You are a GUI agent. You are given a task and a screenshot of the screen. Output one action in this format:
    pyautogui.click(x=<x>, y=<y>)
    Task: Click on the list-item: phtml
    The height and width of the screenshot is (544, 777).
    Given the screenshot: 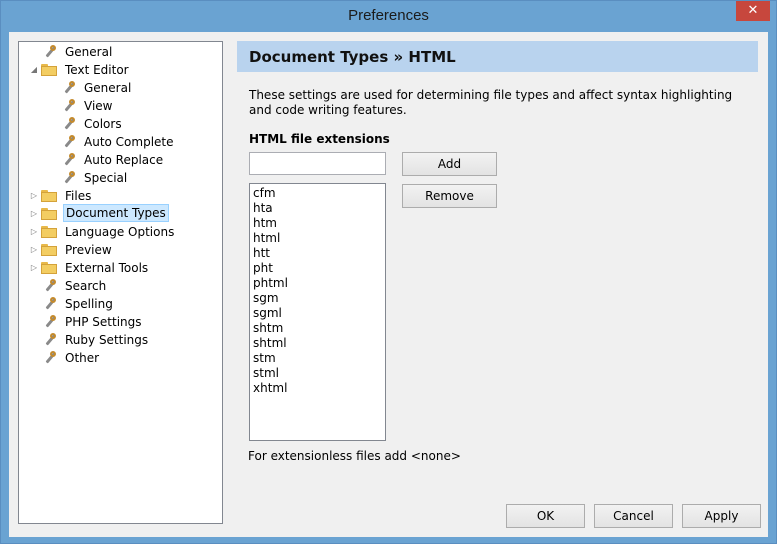 What is the action you would take?
    pyautogui.click(x=270, y=283)
    